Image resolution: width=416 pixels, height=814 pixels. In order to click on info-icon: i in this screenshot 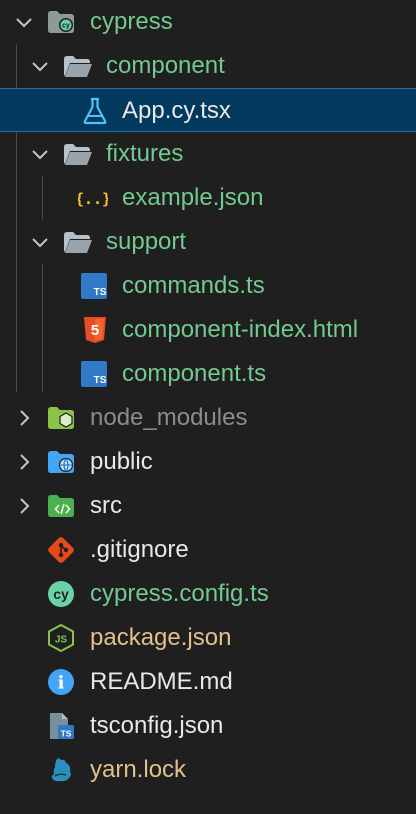, I will do `click(61, 682)`.